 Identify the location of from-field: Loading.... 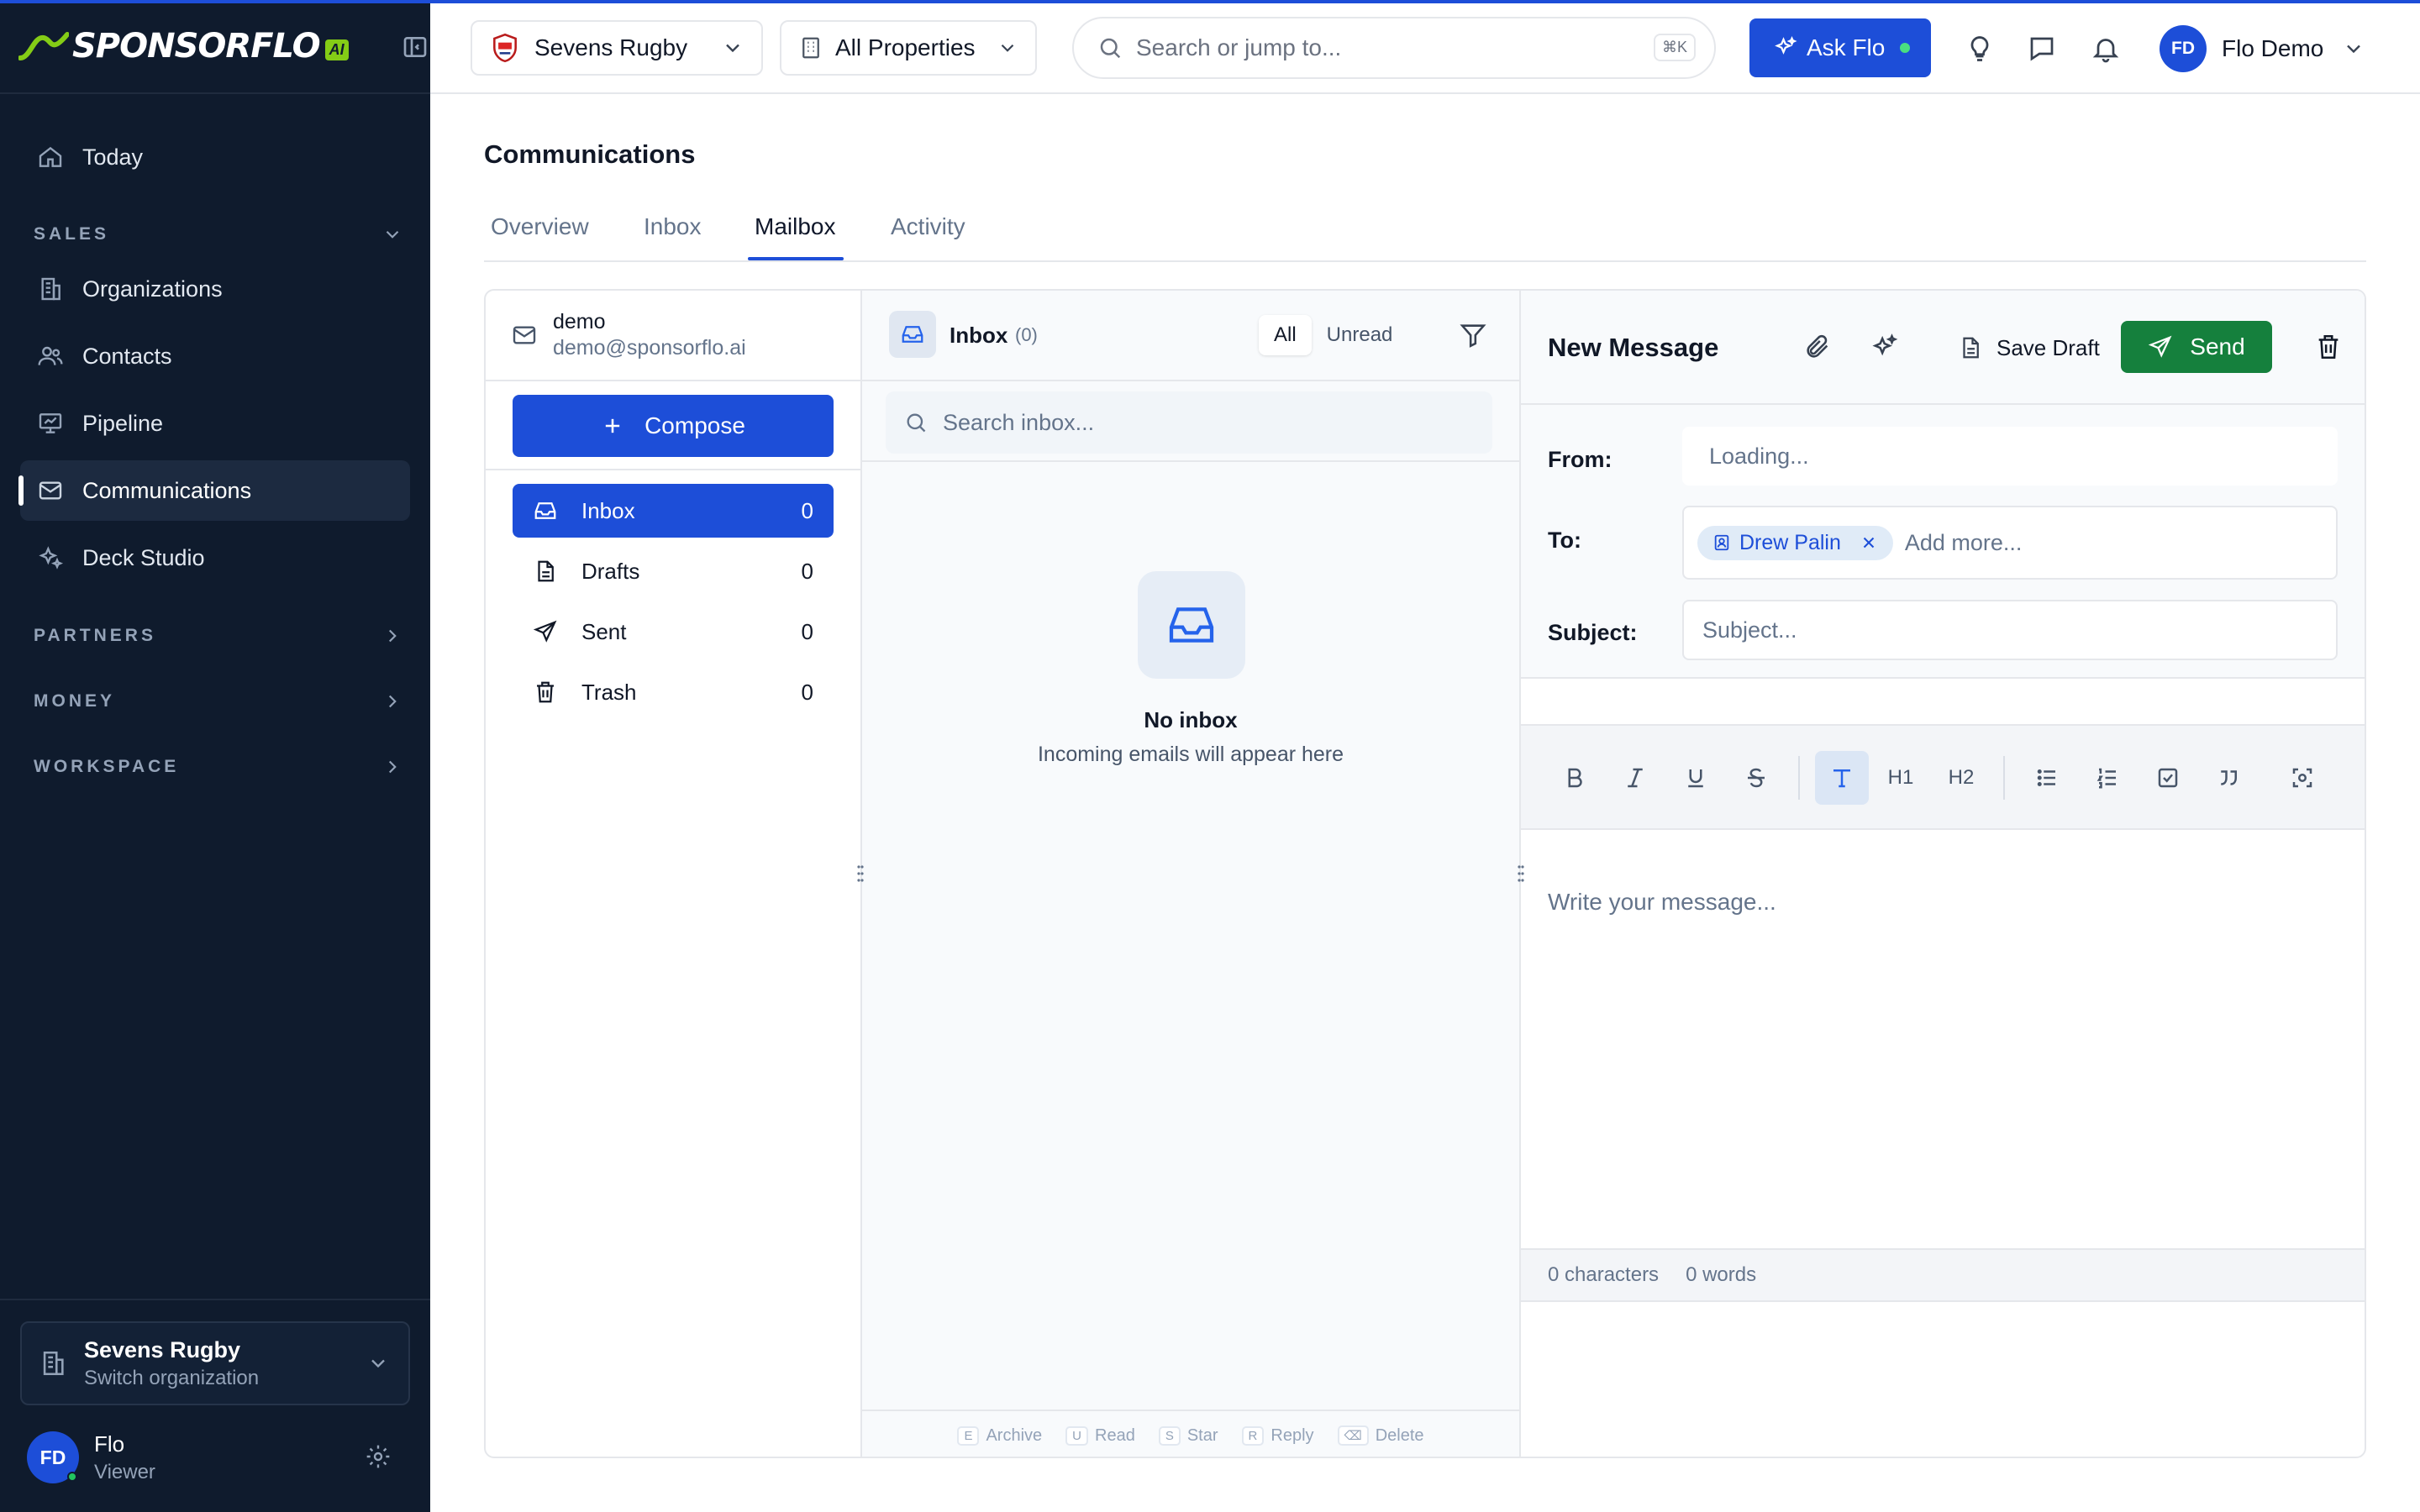
(2010, 456).